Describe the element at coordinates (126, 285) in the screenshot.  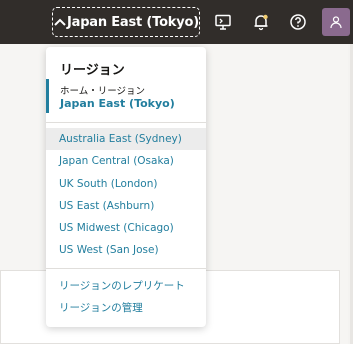
I see `replicate-regions-link: リージョンのレプリケート` at that location.